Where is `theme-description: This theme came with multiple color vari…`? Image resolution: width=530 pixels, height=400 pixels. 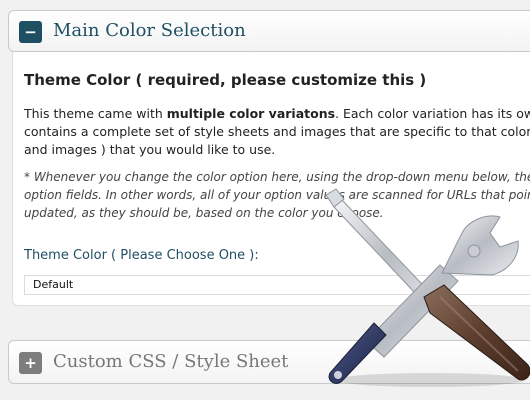
theme-description: This theme came with multiple color vari… is located at coordinates (277, 132).